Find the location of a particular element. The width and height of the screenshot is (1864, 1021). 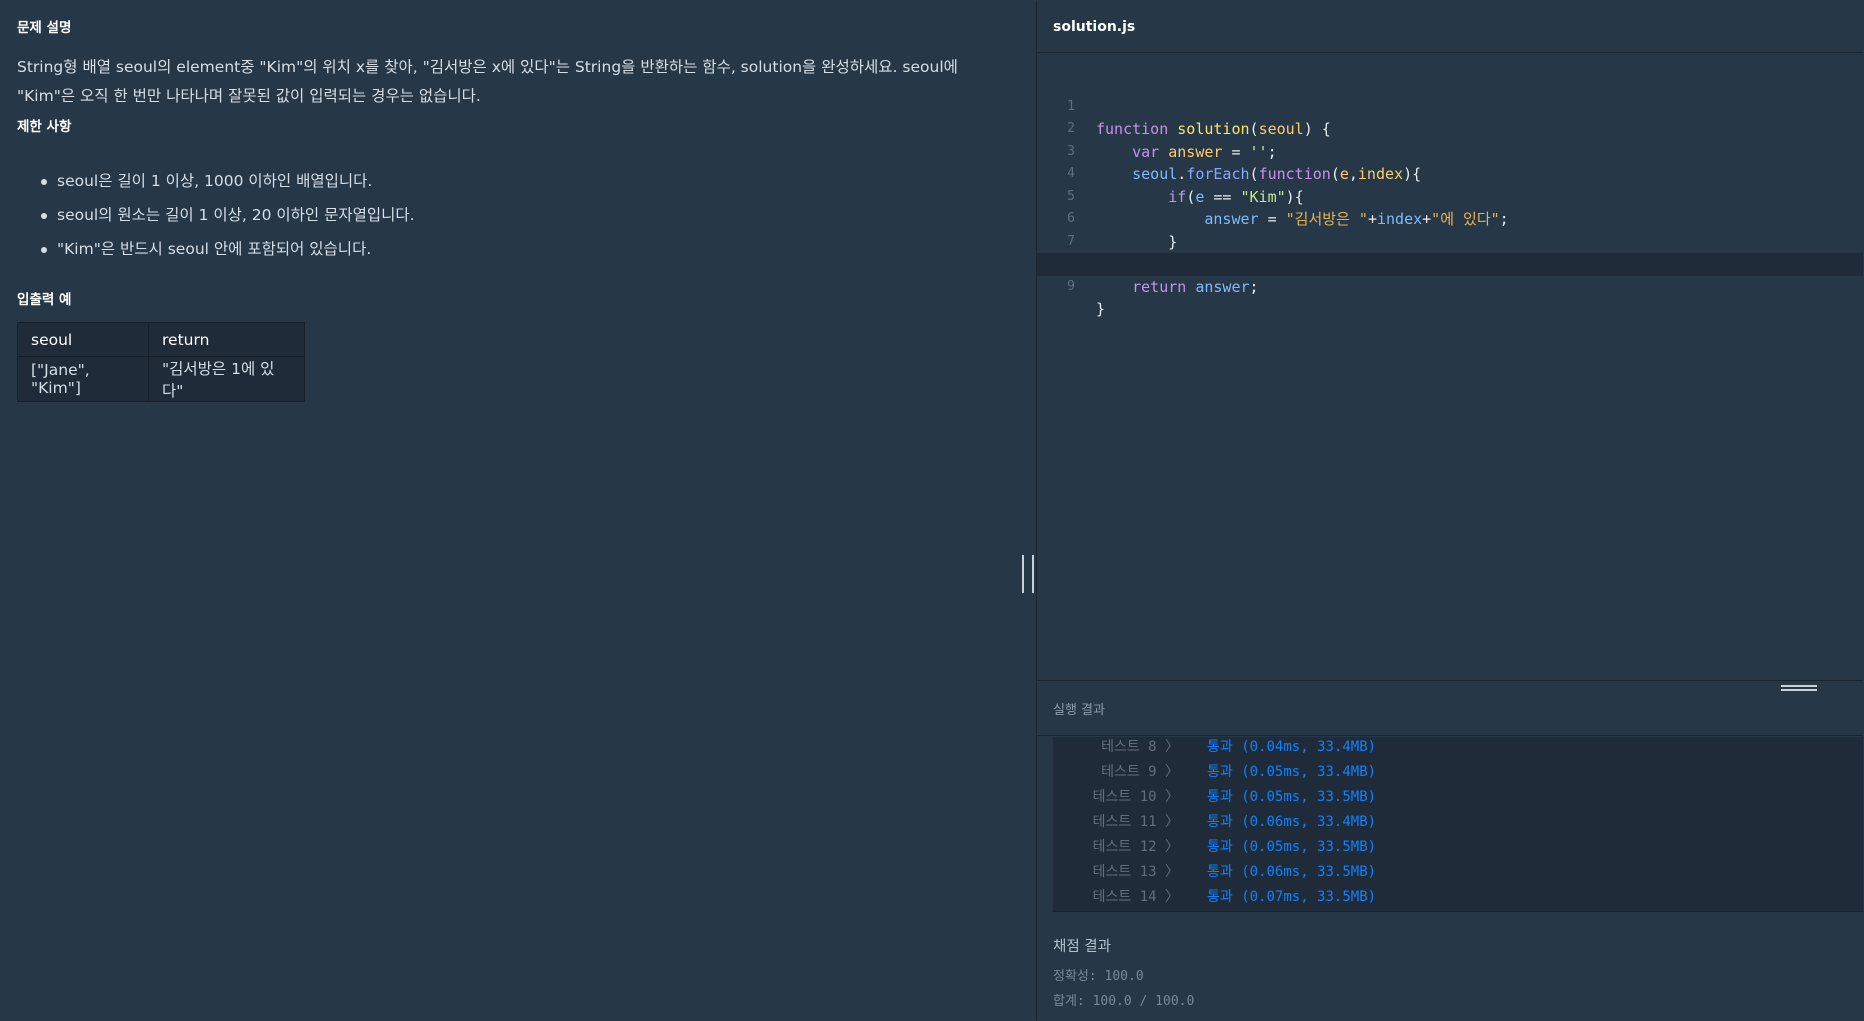

constraints-title: 제한 사항 is located at coordinates (44, 127).